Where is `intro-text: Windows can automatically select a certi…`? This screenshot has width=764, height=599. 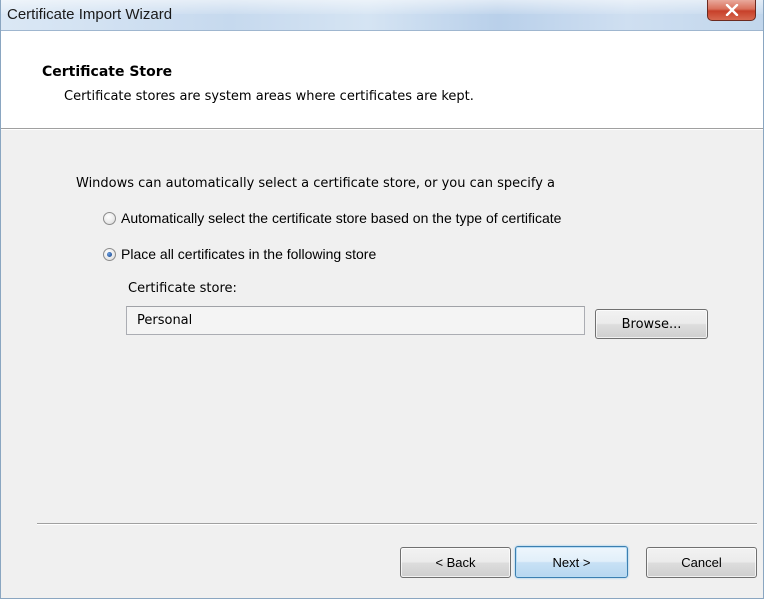
intro-text: Windows can automatically select a certi… is located at coordinates (315, 183).